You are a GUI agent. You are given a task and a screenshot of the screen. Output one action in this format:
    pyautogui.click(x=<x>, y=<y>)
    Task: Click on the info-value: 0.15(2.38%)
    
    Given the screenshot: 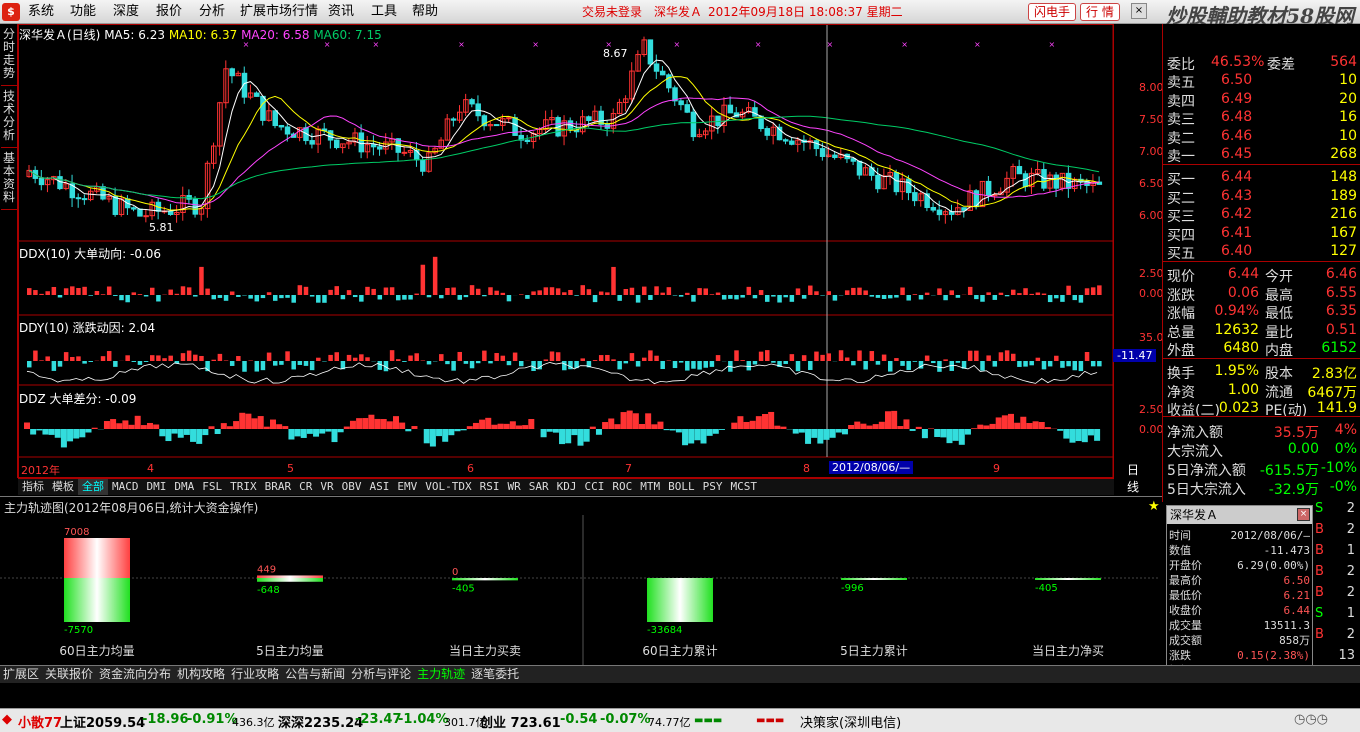 What is the action you would take?
    pyautogui.click(x=1273, y=655)
    